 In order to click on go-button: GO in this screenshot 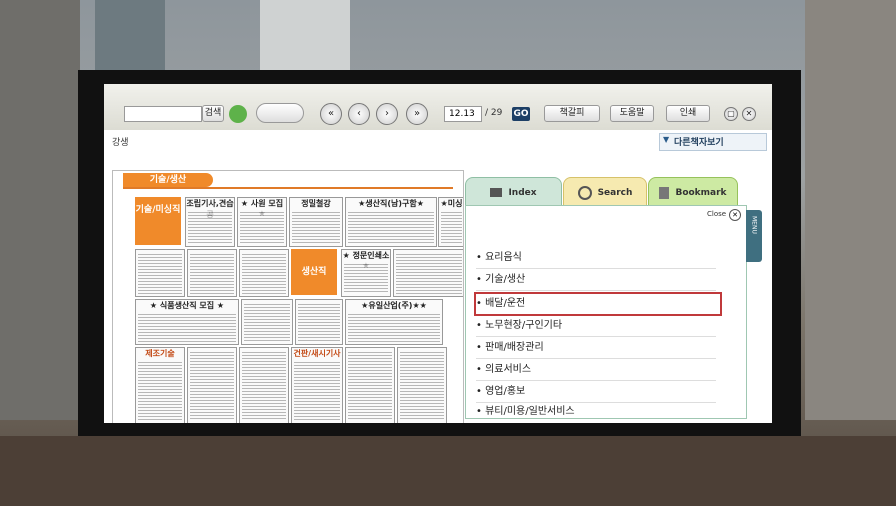, I will do `click(521, 114)`.